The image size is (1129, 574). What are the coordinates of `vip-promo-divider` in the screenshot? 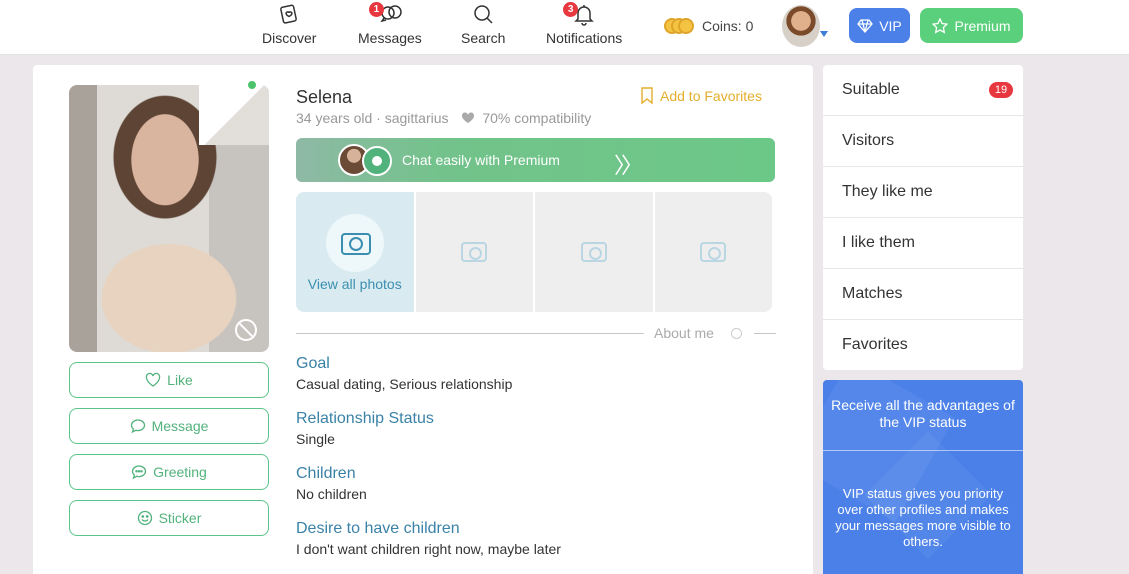 It's located at (923, 450).